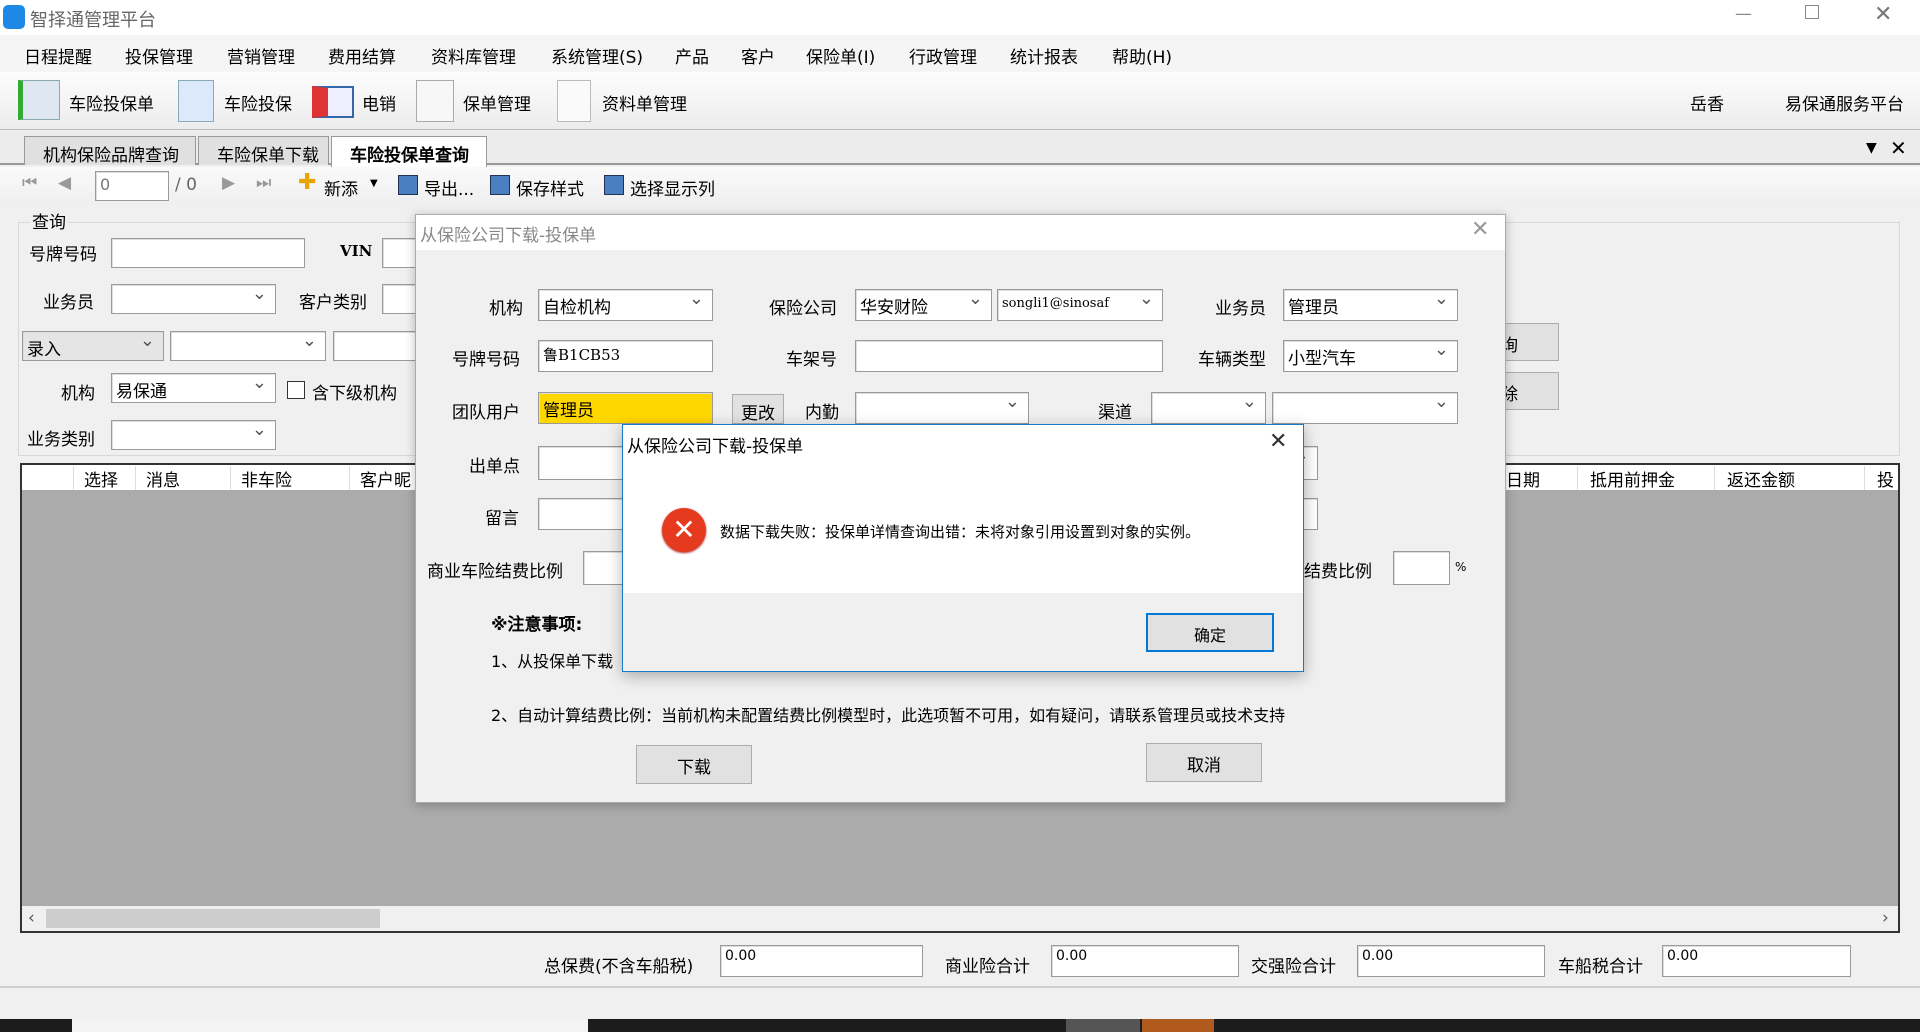  I want to click on menu-marketing: 营销管理, so click(261, 55).